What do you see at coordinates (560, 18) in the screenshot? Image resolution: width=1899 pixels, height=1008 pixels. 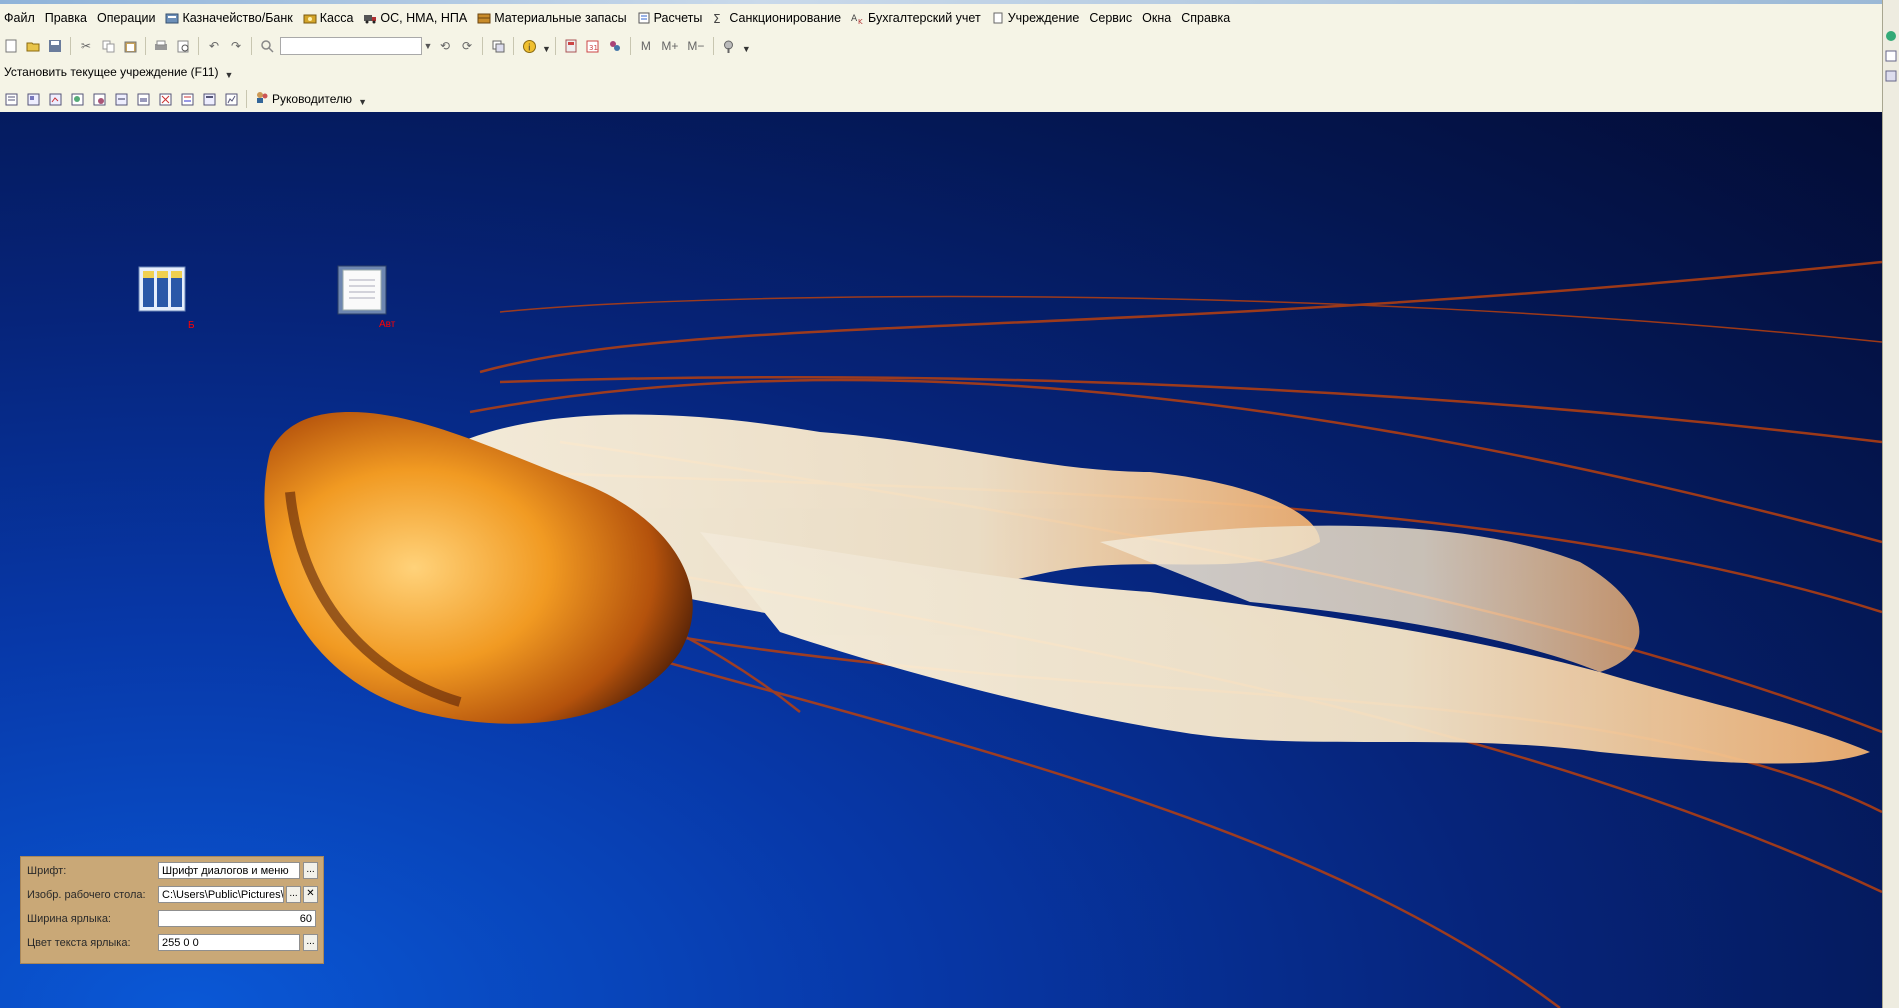 I see `menu-materials-label: Материальные запасы` at bounding box center [560, 18].